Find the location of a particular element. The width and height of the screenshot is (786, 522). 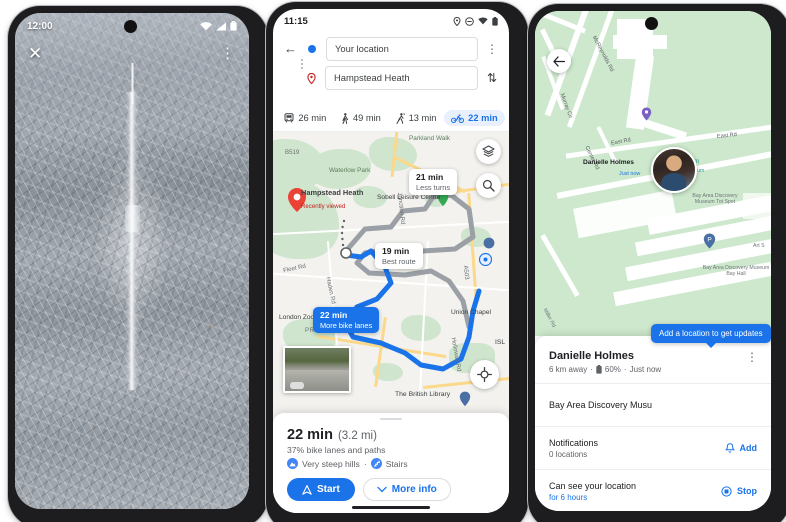

origin-dot-icon is located at coordinates (312, 48).